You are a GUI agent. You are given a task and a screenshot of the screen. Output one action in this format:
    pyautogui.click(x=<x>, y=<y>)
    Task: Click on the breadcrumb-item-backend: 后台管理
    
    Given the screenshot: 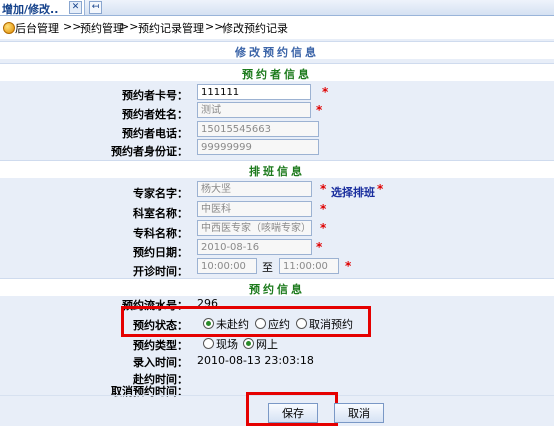 What is the action you would take?
    pyautogui.click(x=37, y=28)
    